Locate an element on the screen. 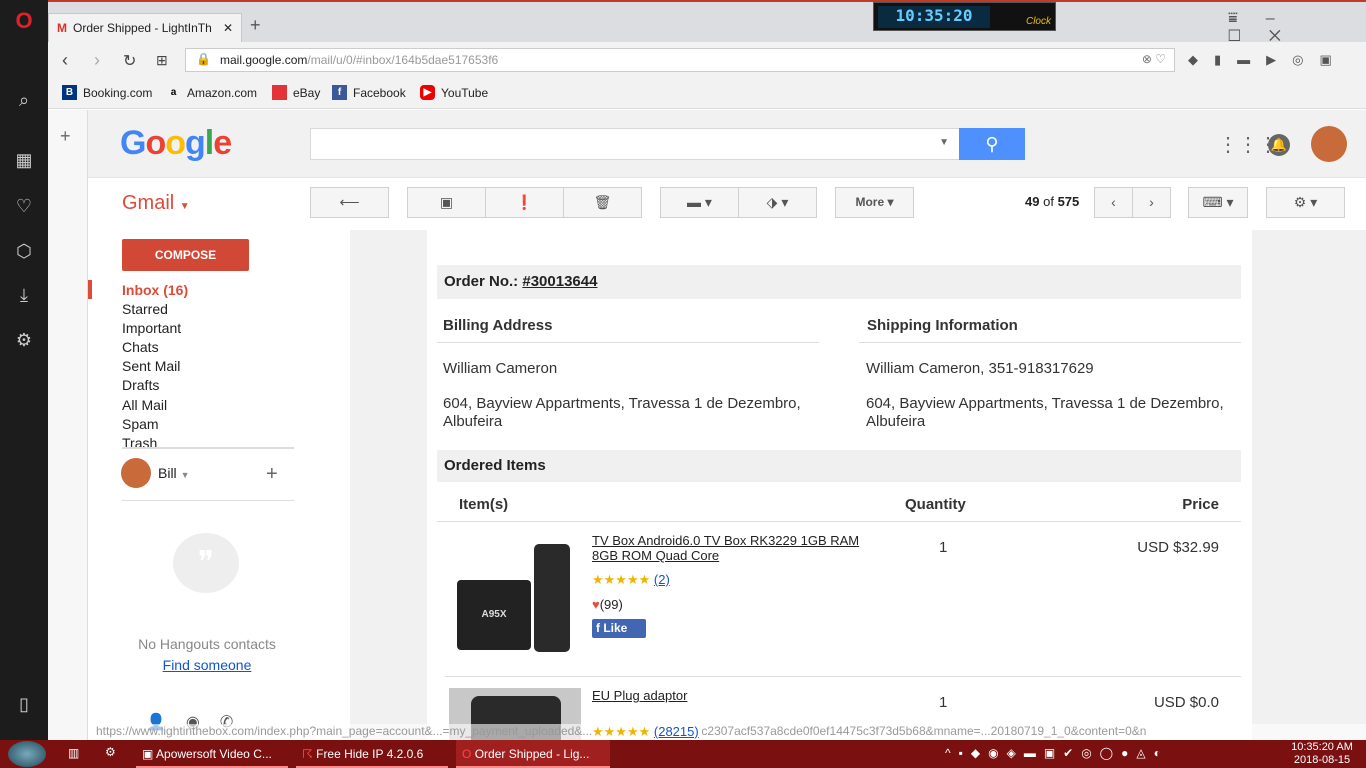 Image resolution: width=1366 pixels, height=768 pixels. item-qty: 1 is located at coordinates (943, 702).